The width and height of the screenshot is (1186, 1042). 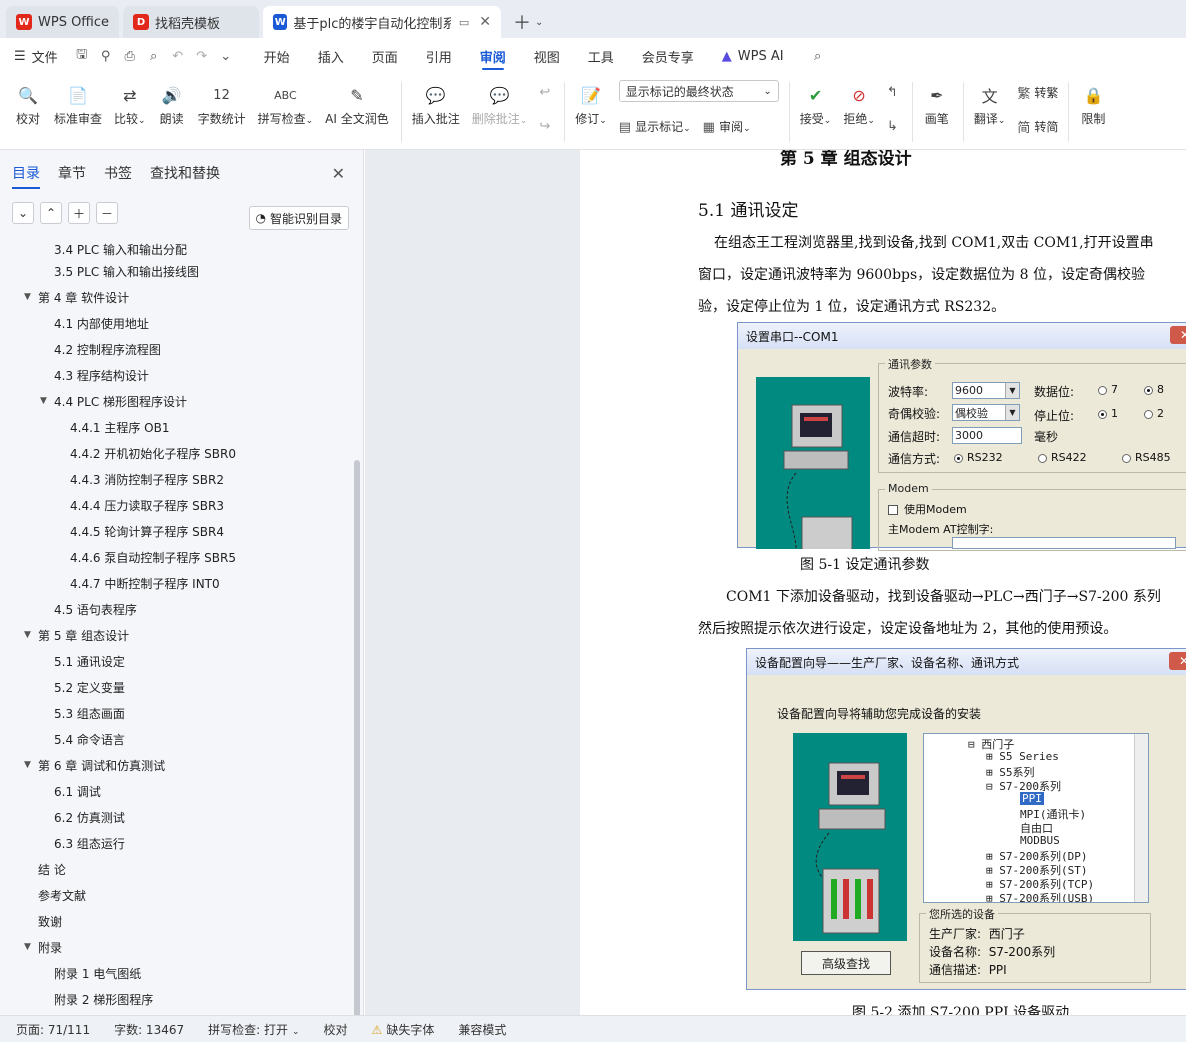 I want to click on nav-tab-bookmarks: 书签, so click(x=118, y=173).